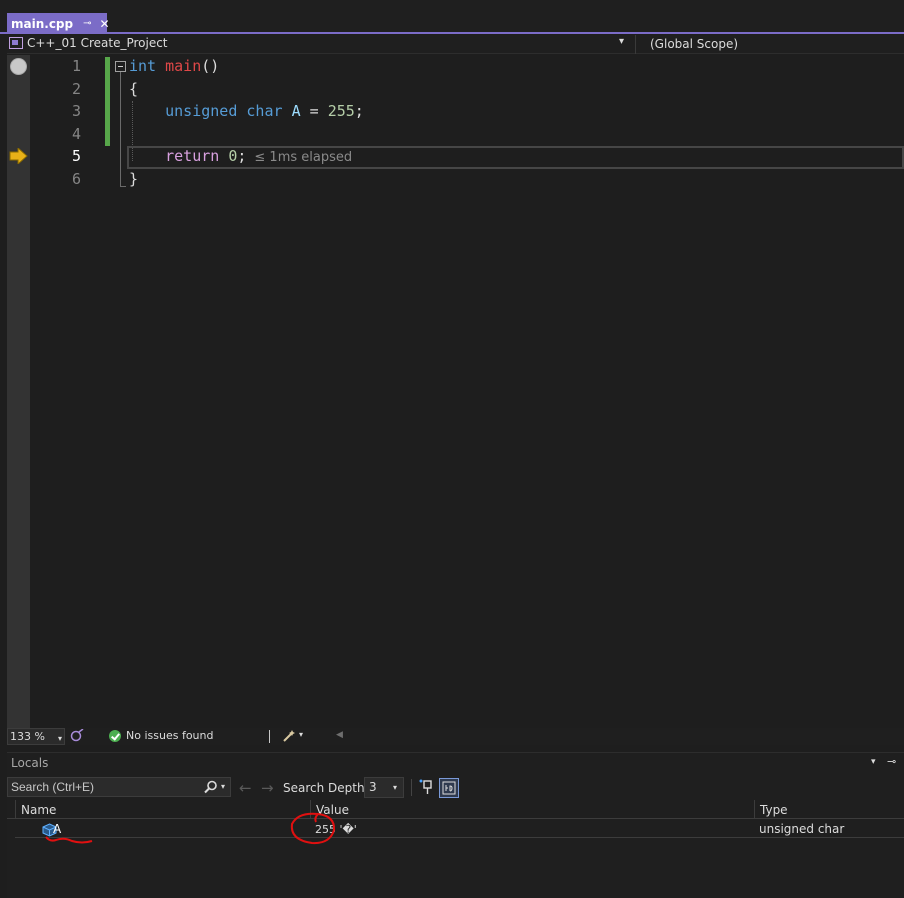  I want to click on search-box: ▾, so click(119, 787).